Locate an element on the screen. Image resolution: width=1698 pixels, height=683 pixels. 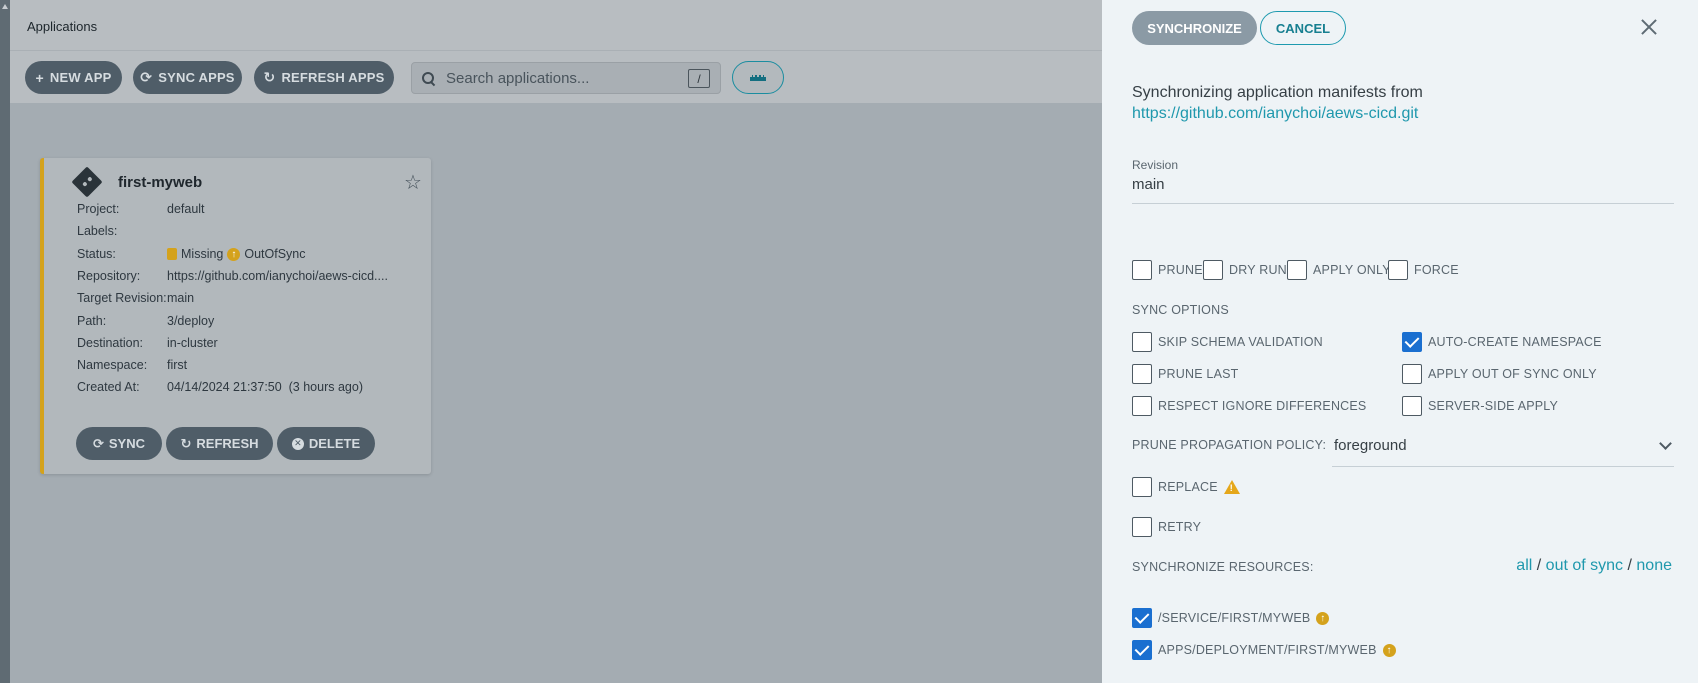
search-input: Search applications... / is located at coordinates (566, 78).